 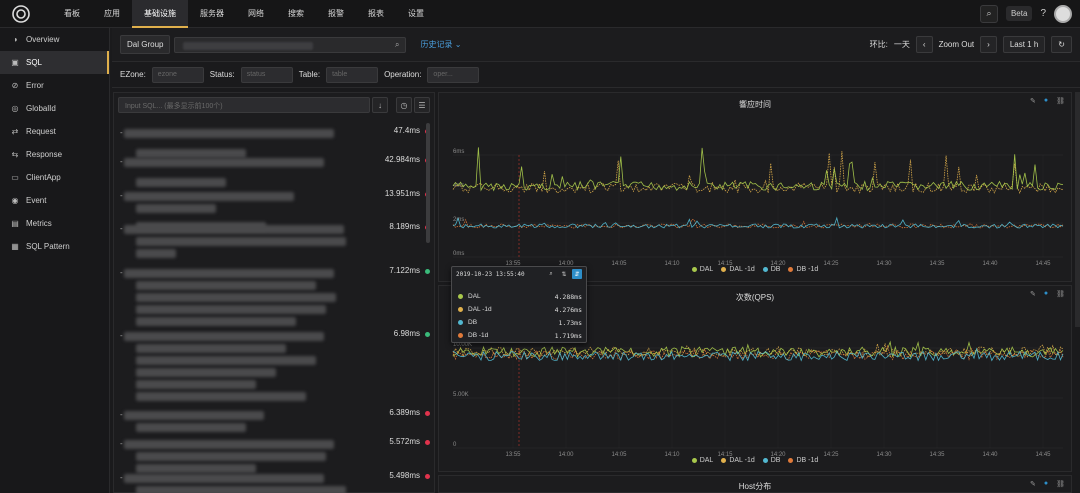 I want to click on host-chart-title: Host分布, so click(x=755, y=486).